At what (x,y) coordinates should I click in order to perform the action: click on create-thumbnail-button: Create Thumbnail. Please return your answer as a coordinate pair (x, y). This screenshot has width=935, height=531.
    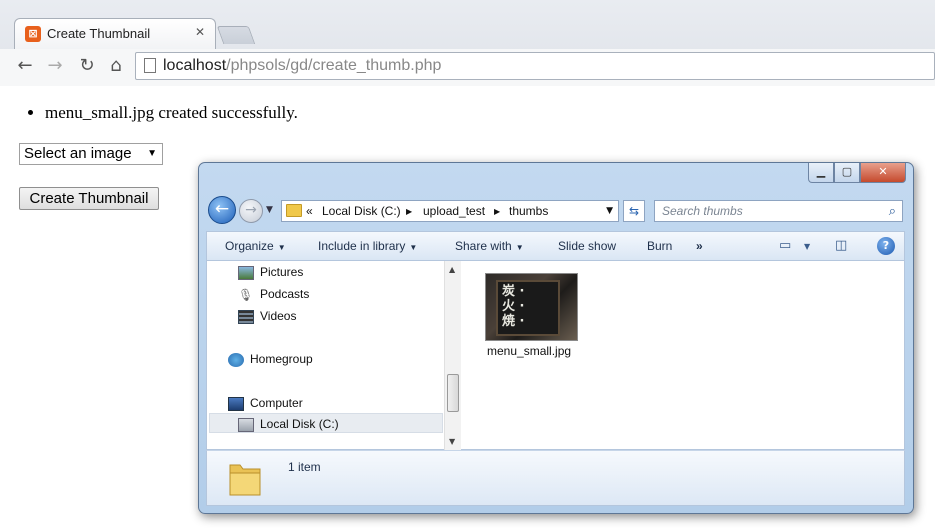
    Looking at the image, I should click on (89, 198).